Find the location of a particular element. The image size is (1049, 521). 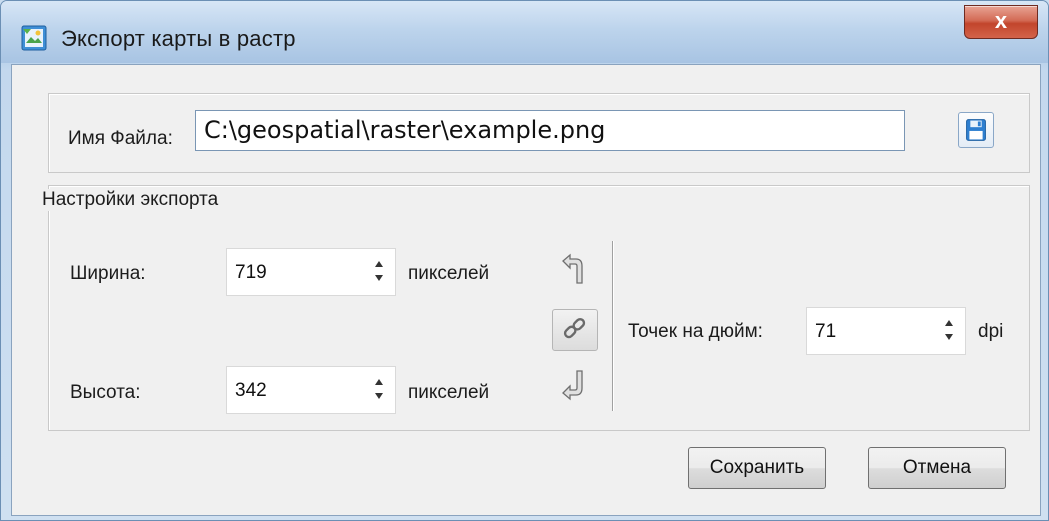

height-value: 342 is located at coordinates (251, 390).